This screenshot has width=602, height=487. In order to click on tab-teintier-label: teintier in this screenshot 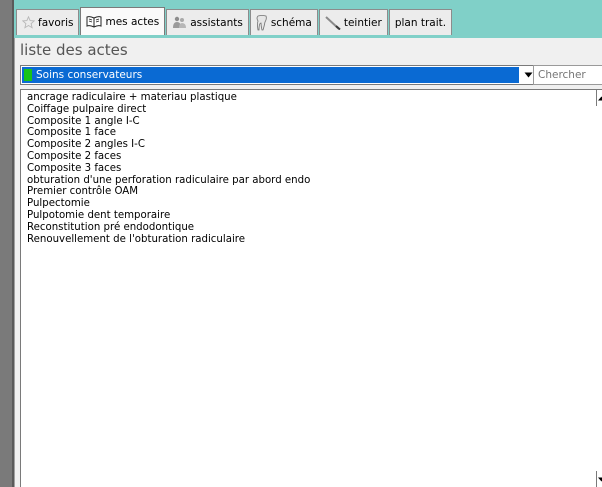, I will do `click(362, 22)`.